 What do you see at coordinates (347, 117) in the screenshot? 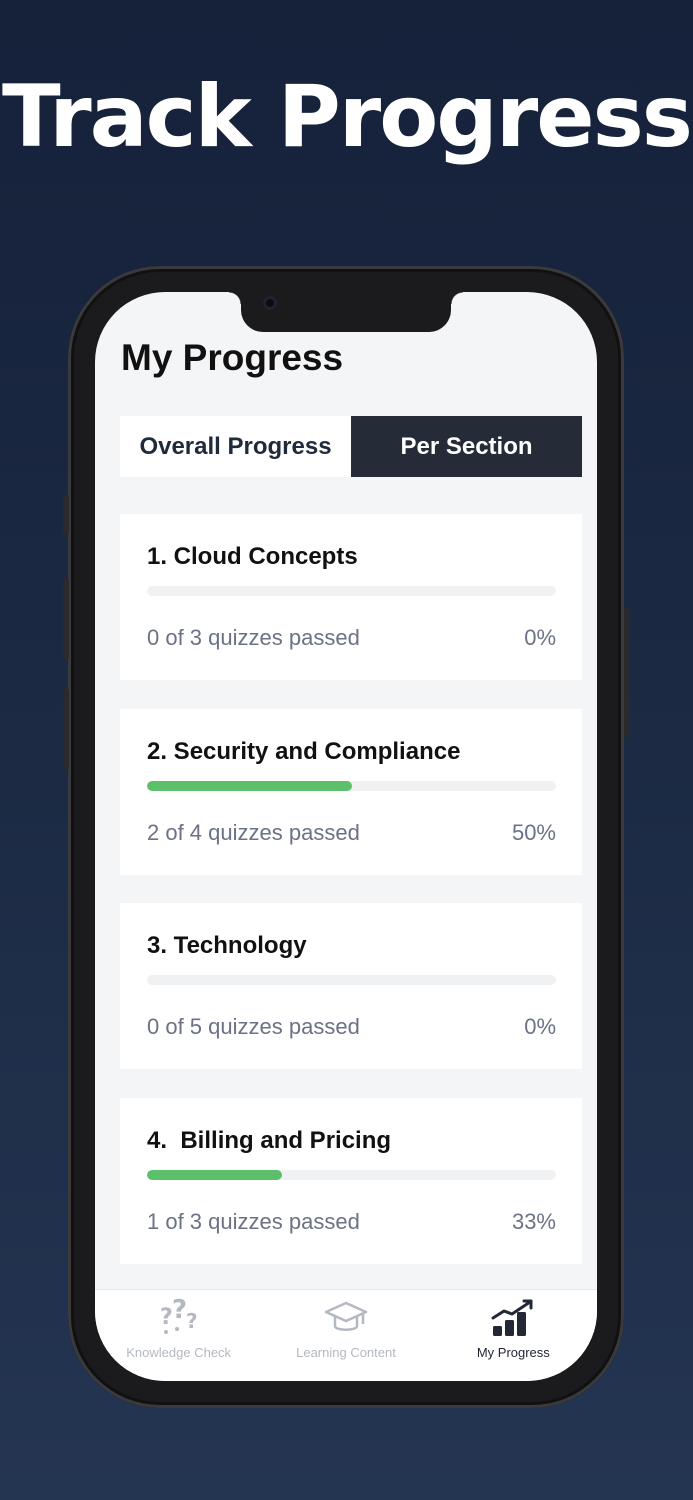
I see `promo-headline: Track Progress` at bounding box center [347, 117].